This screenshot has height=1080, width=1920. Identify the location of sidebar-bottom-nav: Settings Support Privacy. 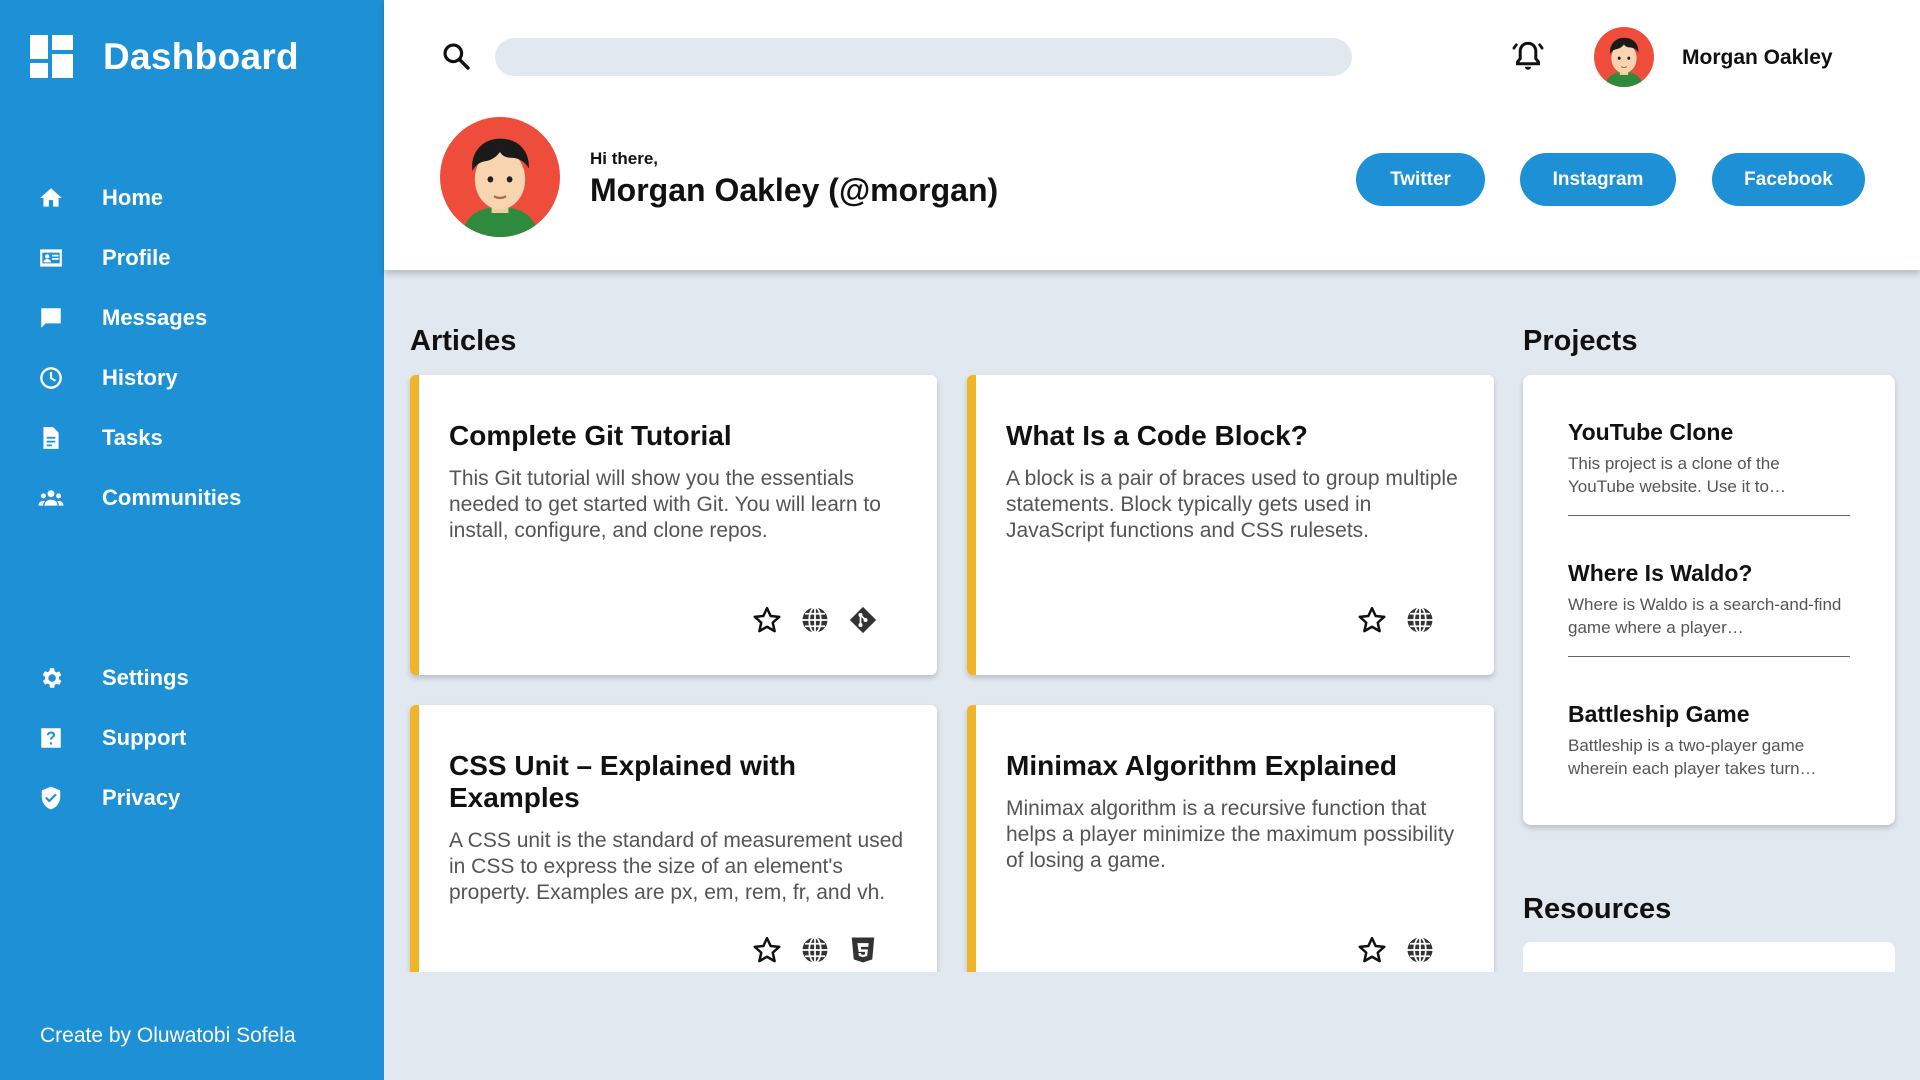
(192, 738).